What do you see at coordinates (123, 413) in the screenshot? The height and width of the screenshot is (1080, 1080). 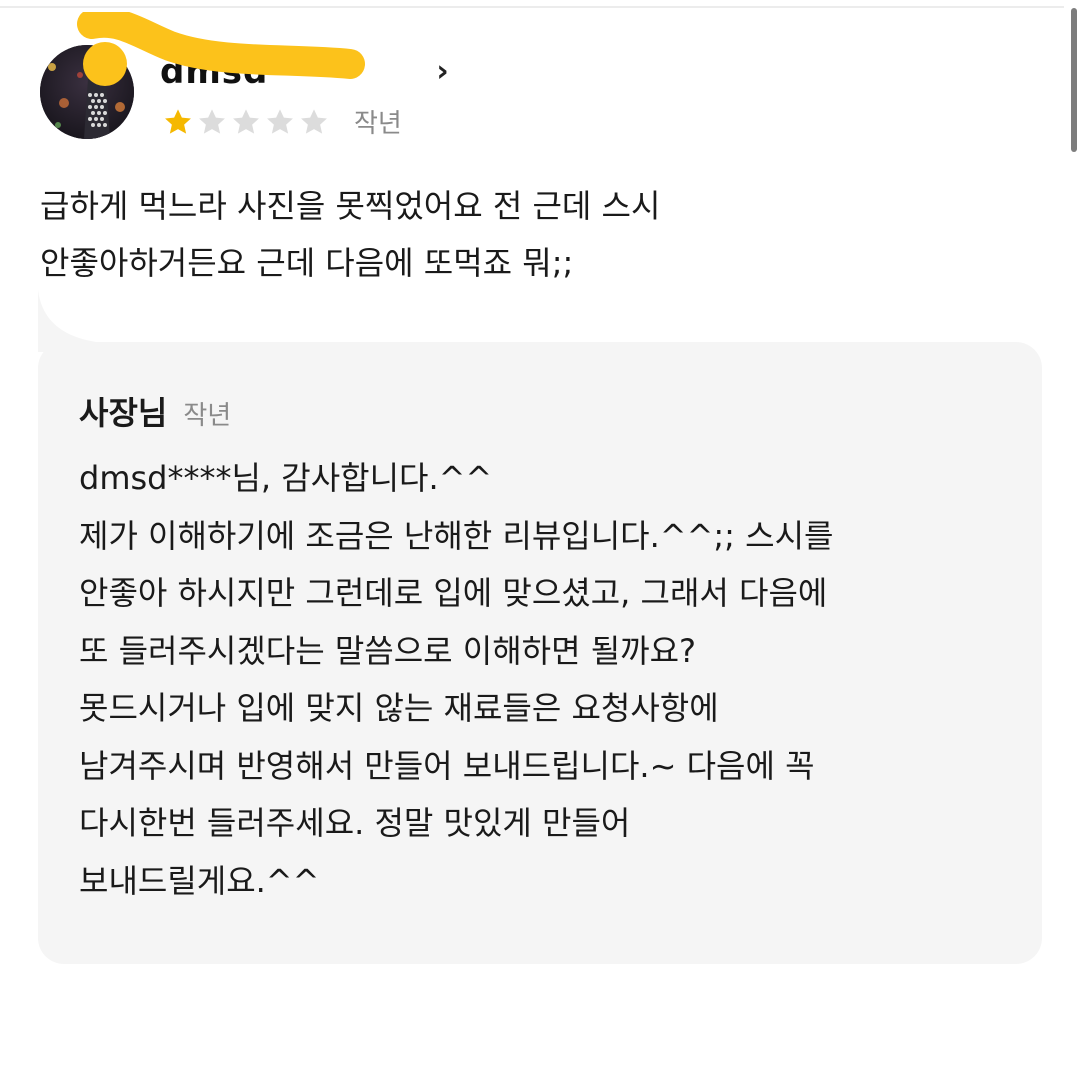 I see `reply-author: 사장님` at bounding box center [123, 413].